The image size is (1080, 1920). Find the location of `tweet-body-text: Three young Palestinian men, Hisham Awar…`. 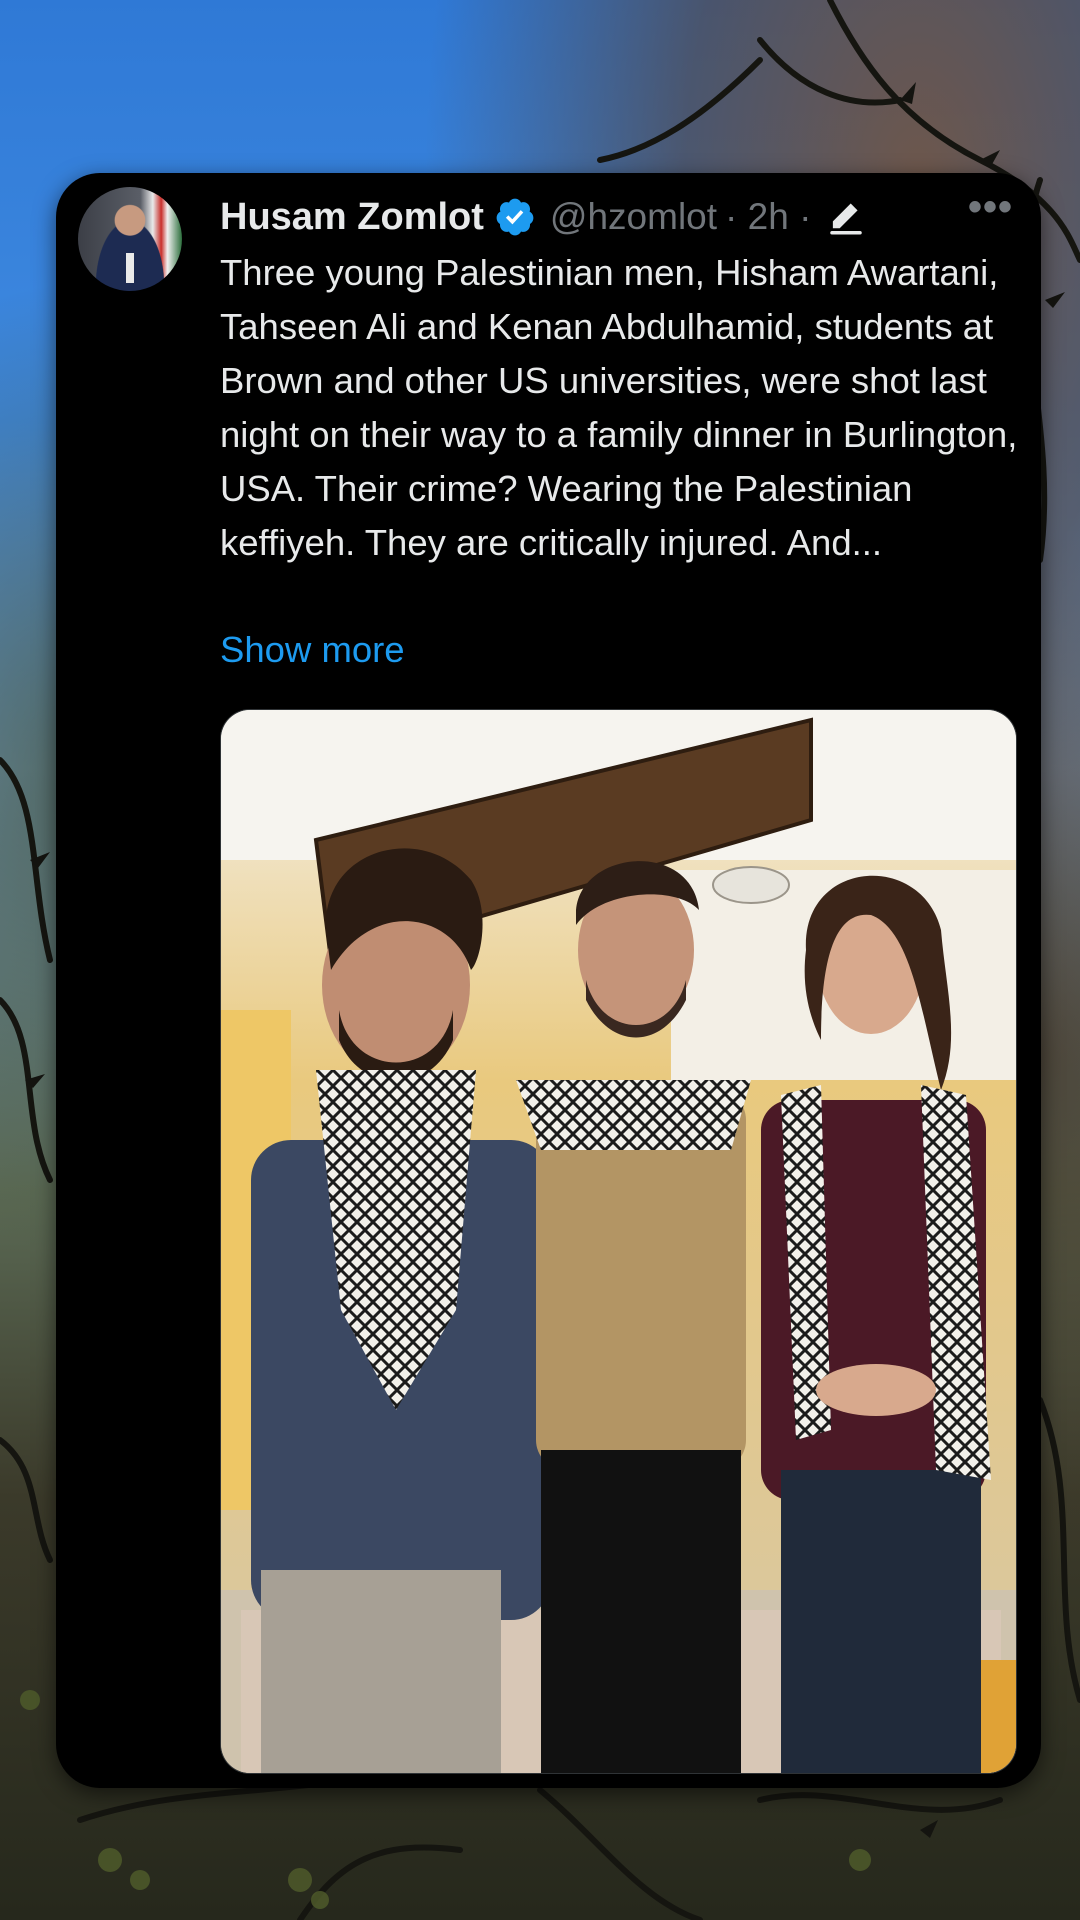

tweet-body-text: Three young Palestinian men, Hisham Awar… is located at coordinates (619, 407).